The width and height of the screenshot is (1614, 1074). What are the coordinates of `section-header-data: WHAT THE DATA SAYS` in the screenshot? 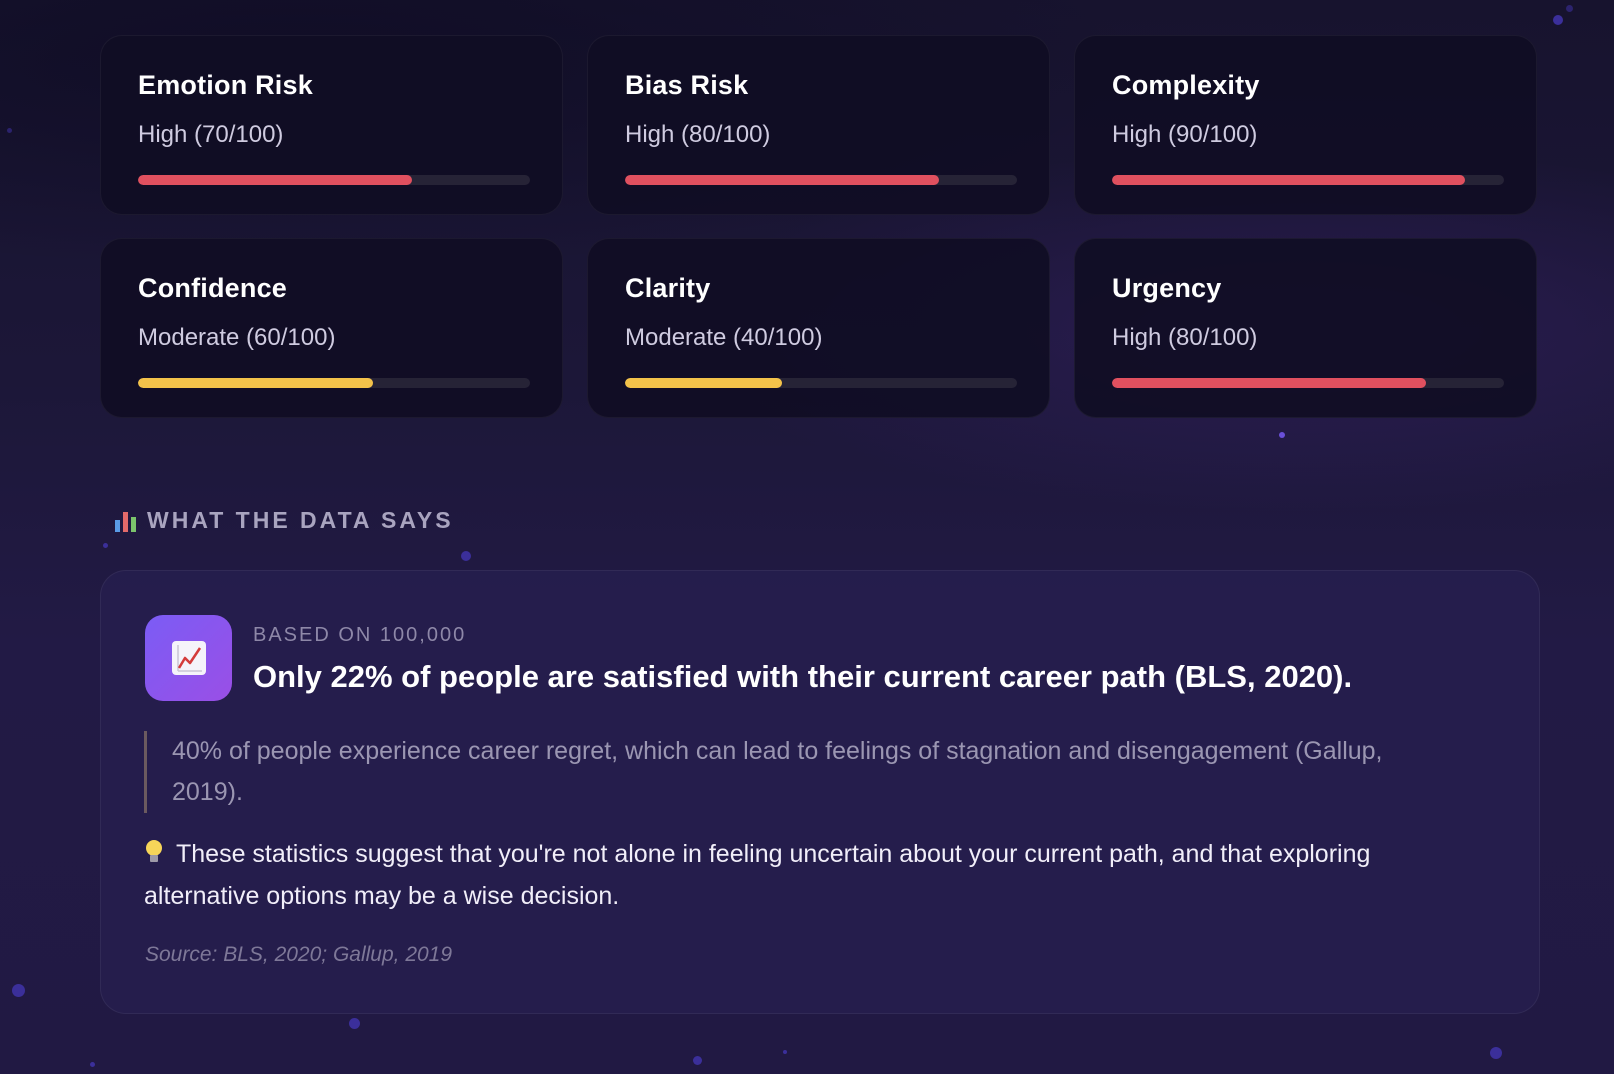 It's located at (284, 520).